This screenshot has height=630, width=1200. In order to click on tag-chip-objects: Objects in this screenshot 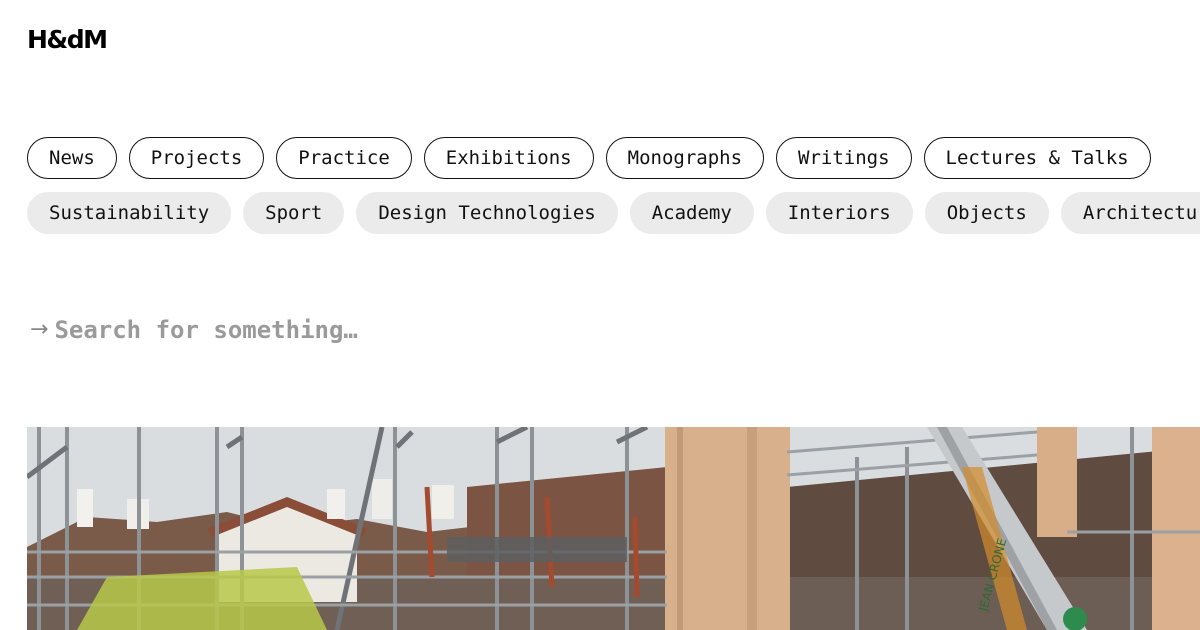, I will do `click(986, 213)`.